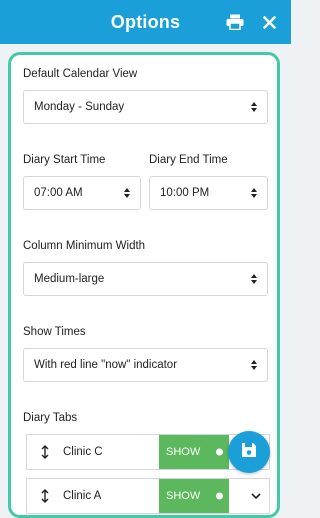 The height and width of the screenshot is (518, 320). I want to click on start-time-label: Diary Start Time, so click(64, 160).